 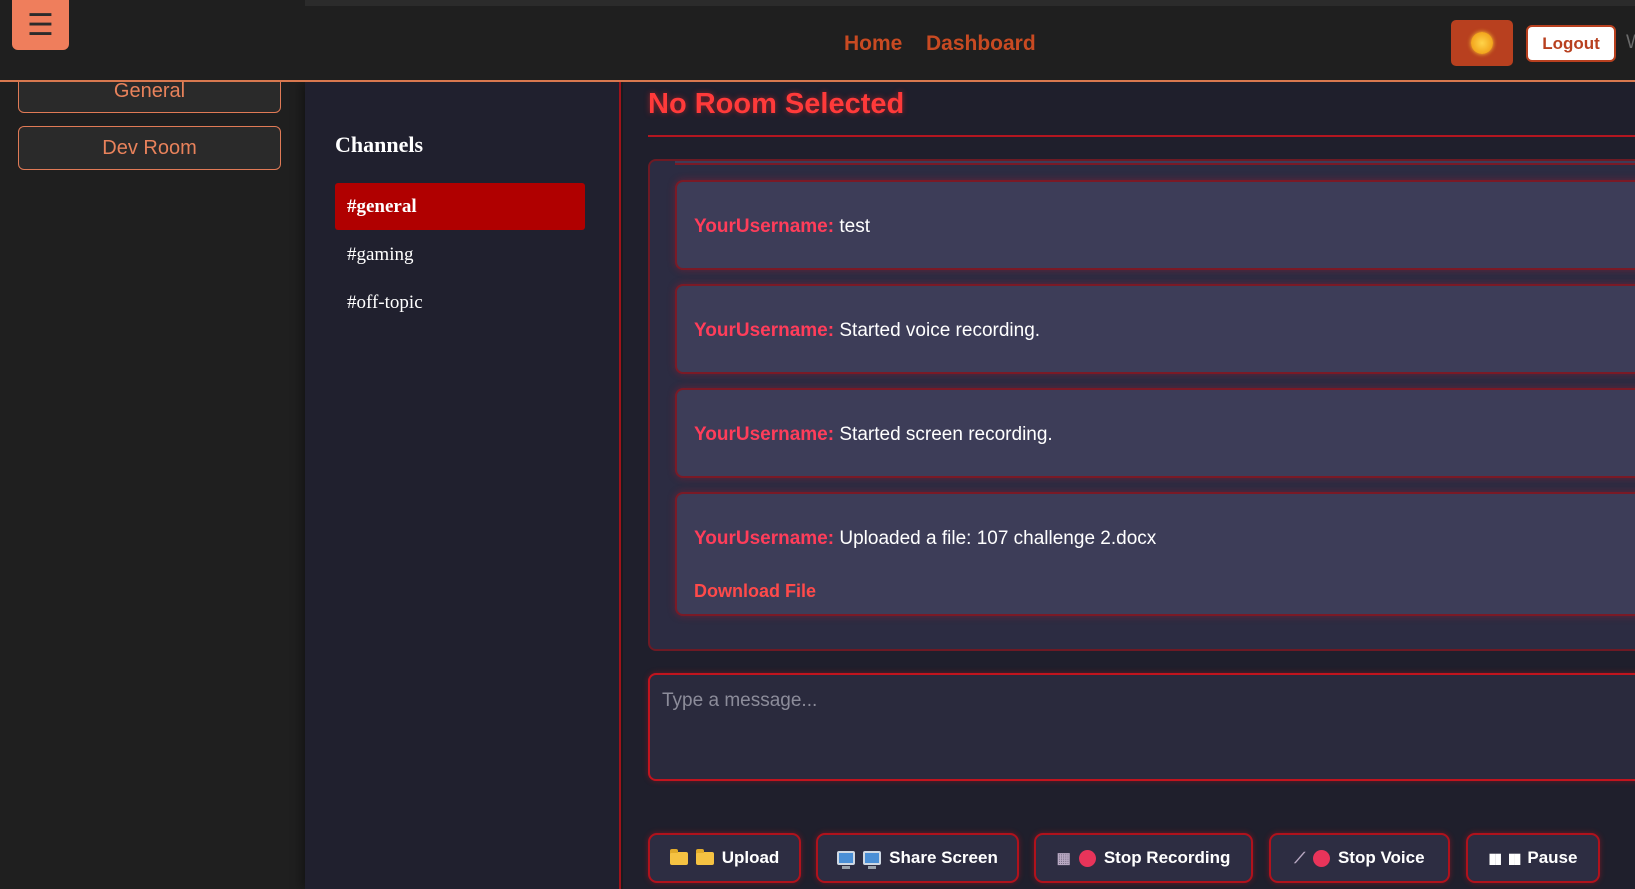 I want to click on sun-icon, so click(x=1482, y=43).